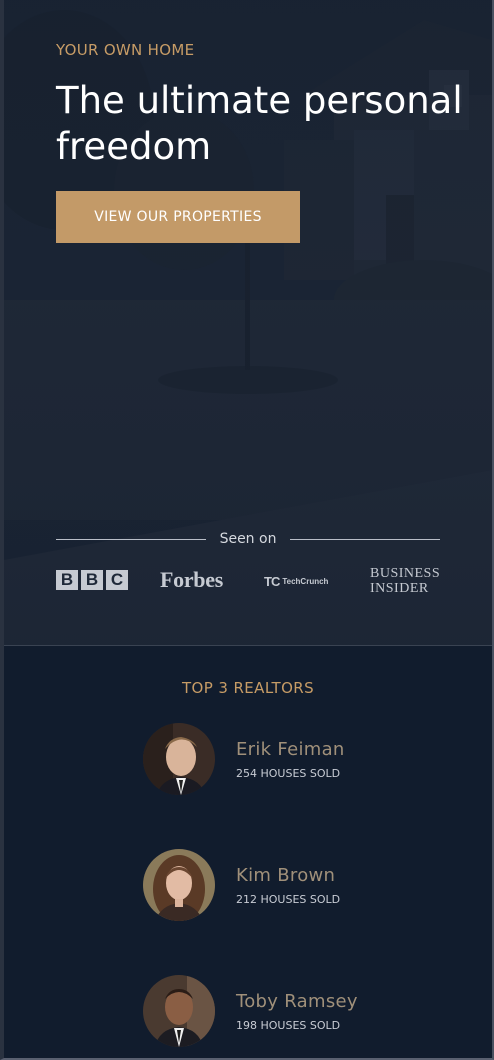  What do you see at coordinates (288, 1025) in the screenshot?
I see `realtor-houses-sold: 198 HOUSES SOLD` at bounding box center [288, 1025].